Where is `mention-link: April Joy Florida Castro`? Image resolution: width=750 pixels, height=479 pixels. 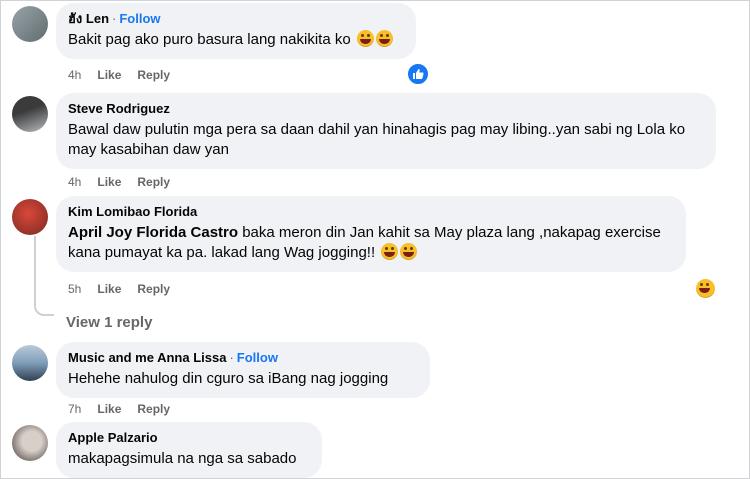 mention-link: April Joy Florida Castro is located at coordinates (153, 232).